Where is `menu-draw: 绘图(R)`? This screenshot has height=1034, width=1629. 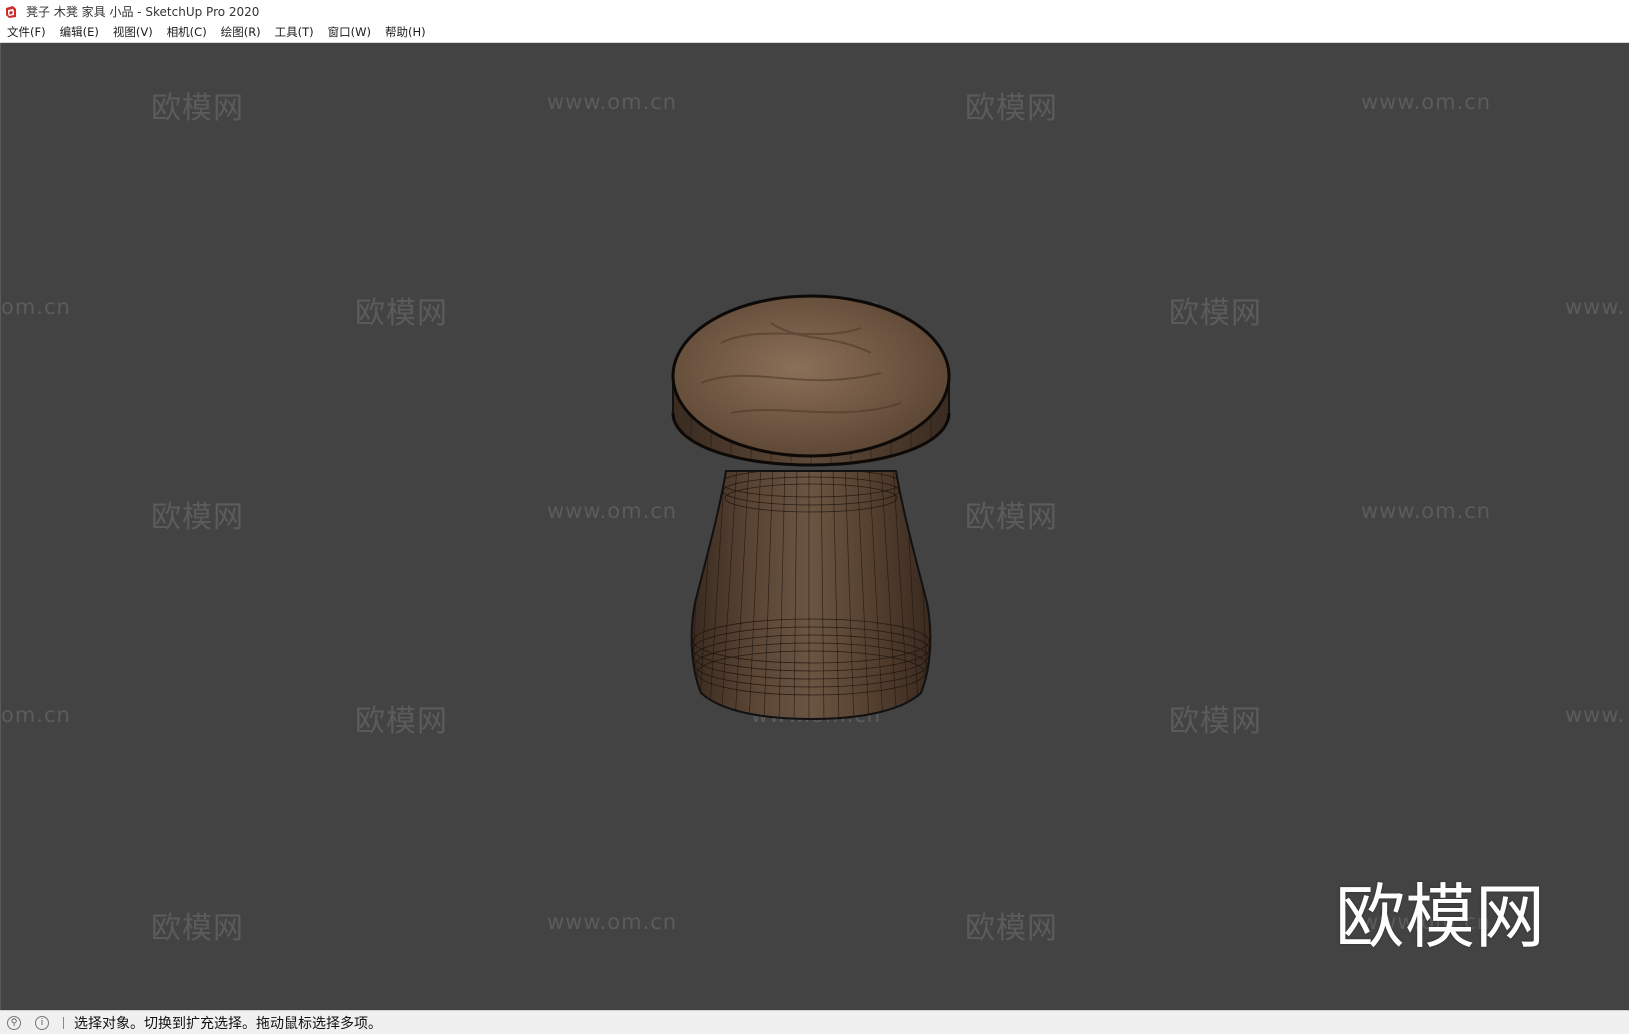
menu-draw: 绘图(R) is located at coordinates (241, 32).